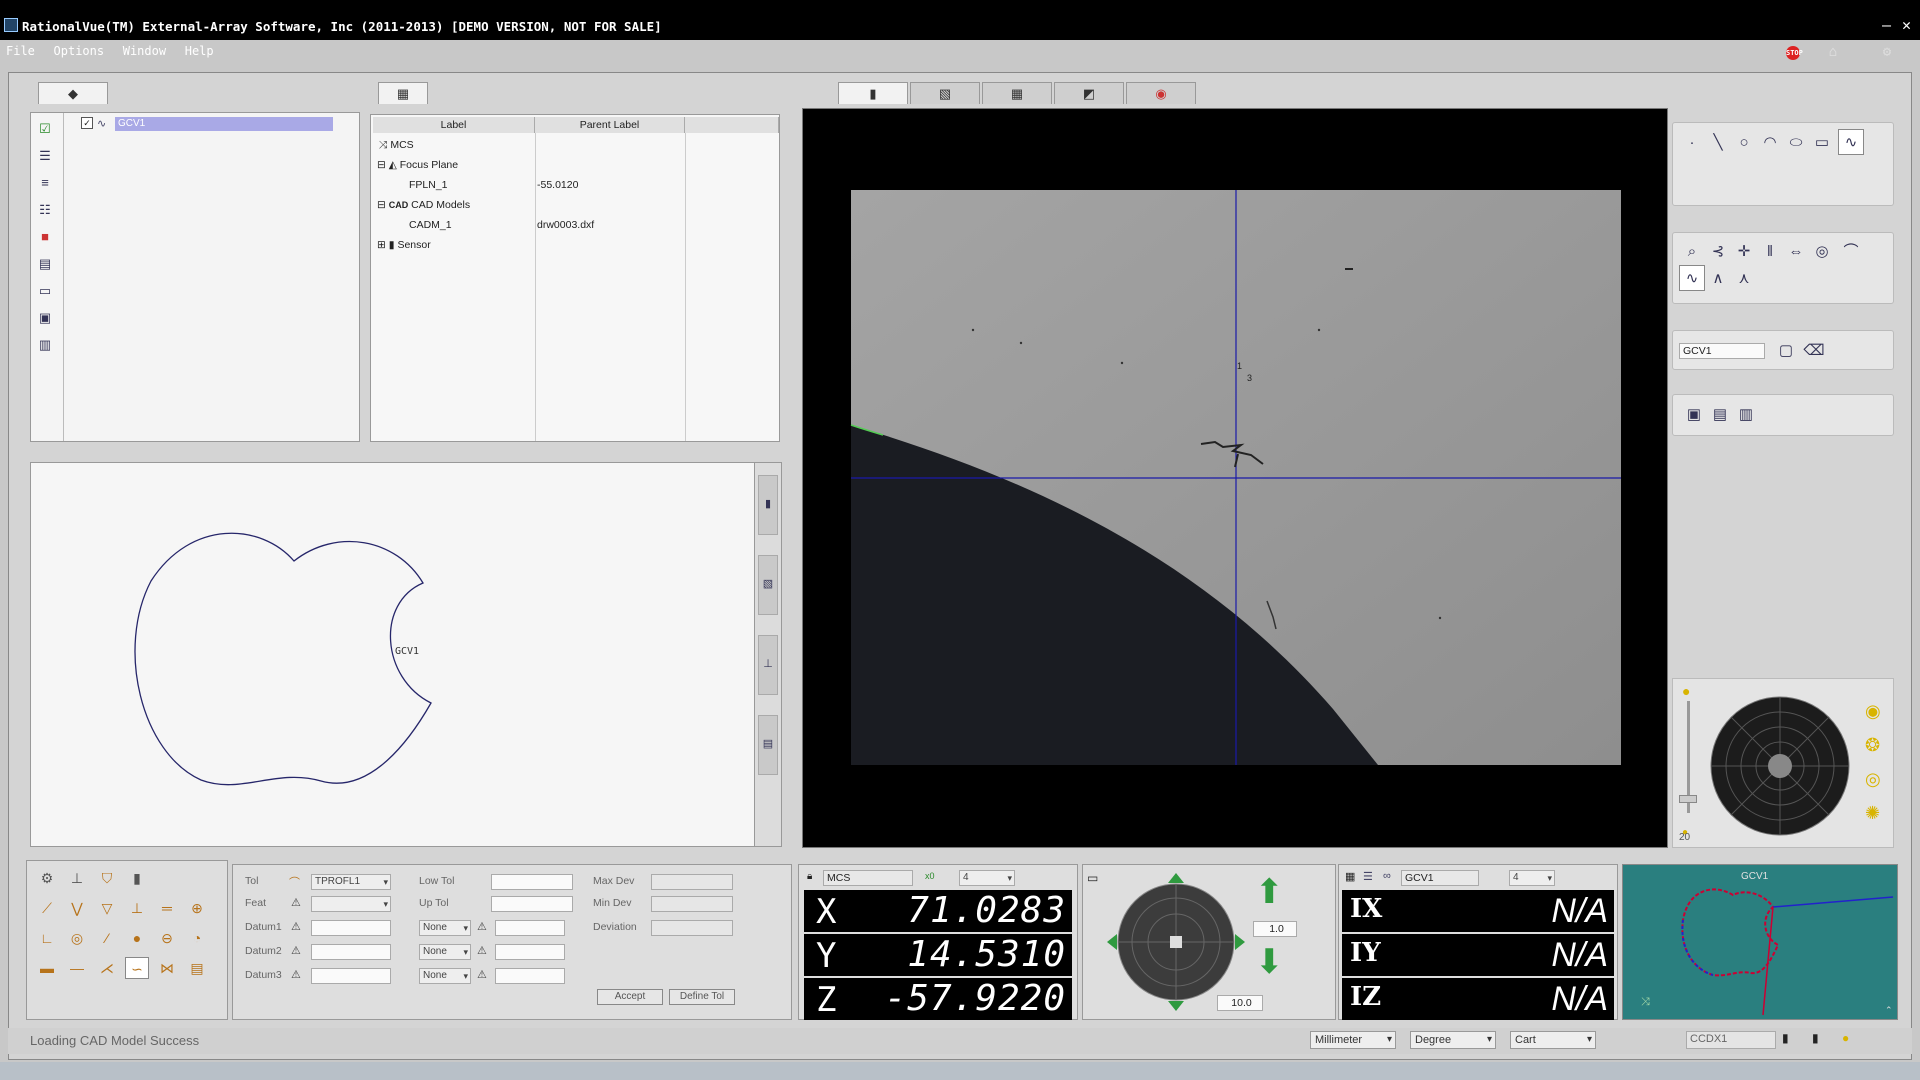  What do you see at coordinates (45, 264) in the screenshot?
I see `table-icon: ▤` at bounding box center [45, 264].